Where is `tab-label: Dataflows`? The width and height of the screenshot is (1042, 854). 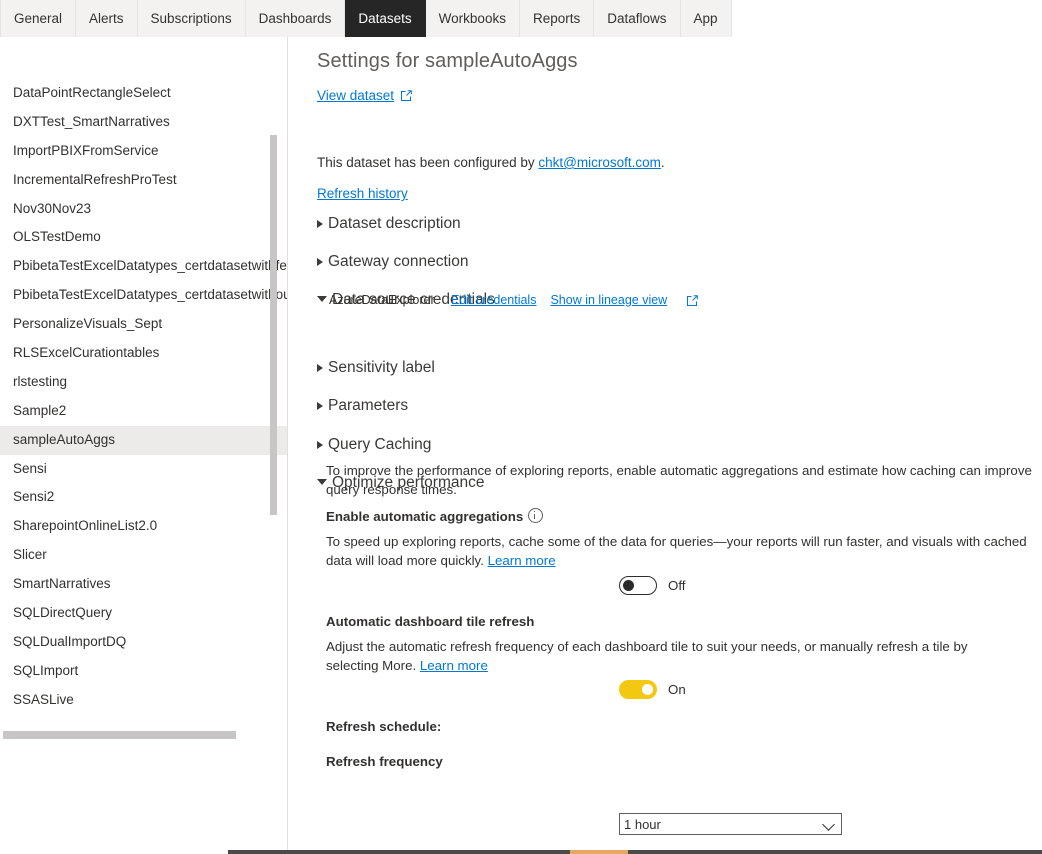 tab-label: Dataflows is located at coordinates (637, 18).